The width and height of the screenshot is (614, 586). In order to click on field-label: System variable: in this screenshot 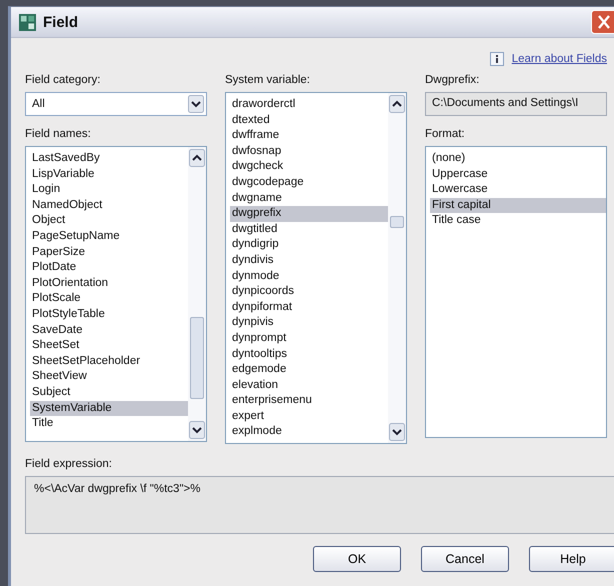, I will do `click(268, 81)`.